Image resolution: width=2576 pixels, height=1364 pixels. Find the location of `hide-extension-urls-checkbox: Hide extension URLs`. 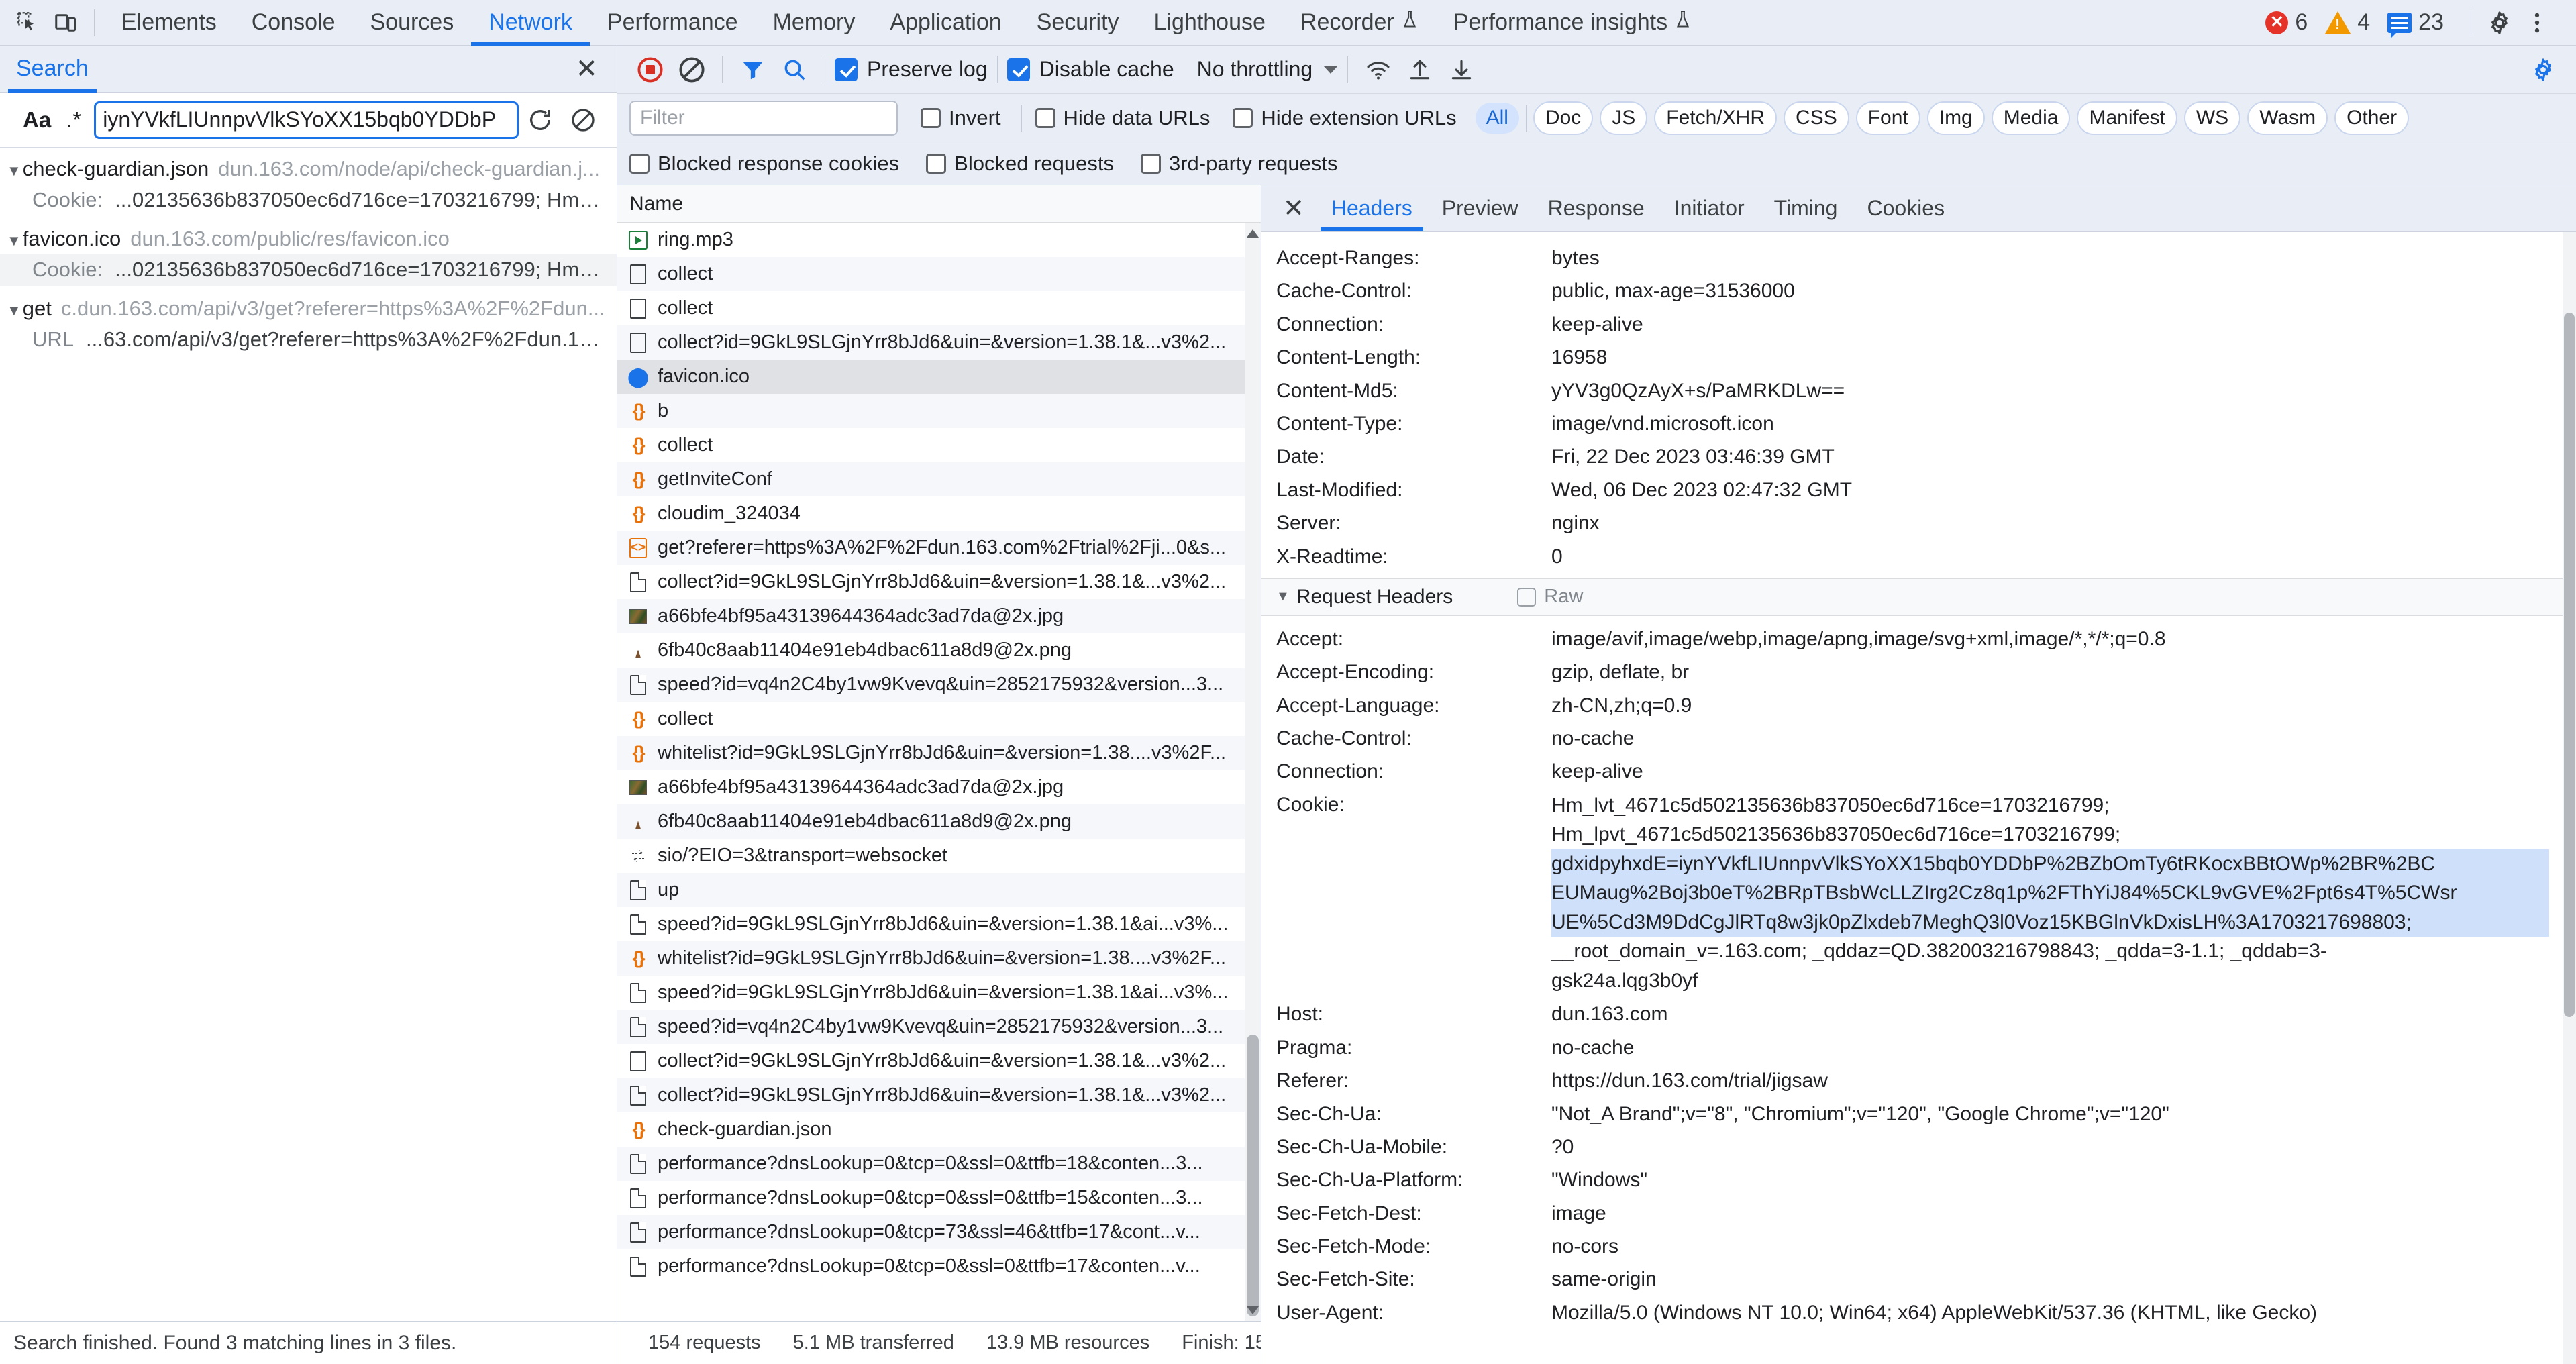

hide-extension-urls-checkbox: Hide extension URLs is located at coordinates (1345, 118).